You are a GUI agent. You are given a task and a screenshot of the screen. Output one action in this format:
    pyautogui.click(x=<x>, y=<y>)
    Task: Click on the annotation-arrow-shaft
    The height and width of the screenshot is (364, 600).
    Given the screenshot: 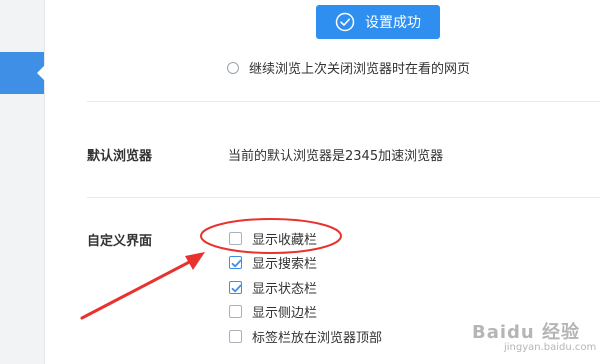 What is the action you would take?
    pyautogui.click(x=139, y=288)
    